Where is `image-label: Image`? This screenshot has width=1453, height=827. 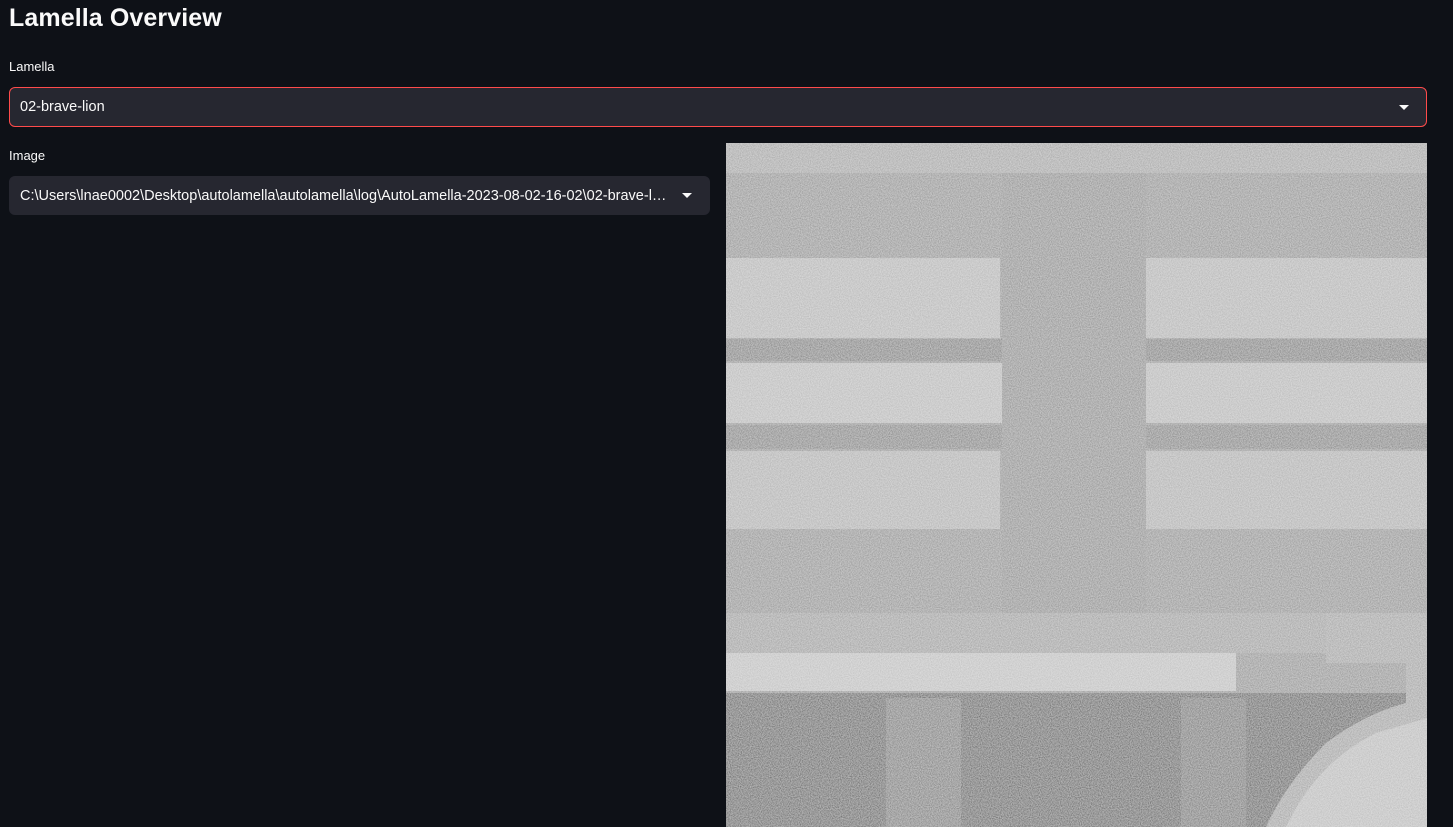 image-label: Image is located at coordinates (27, 155).